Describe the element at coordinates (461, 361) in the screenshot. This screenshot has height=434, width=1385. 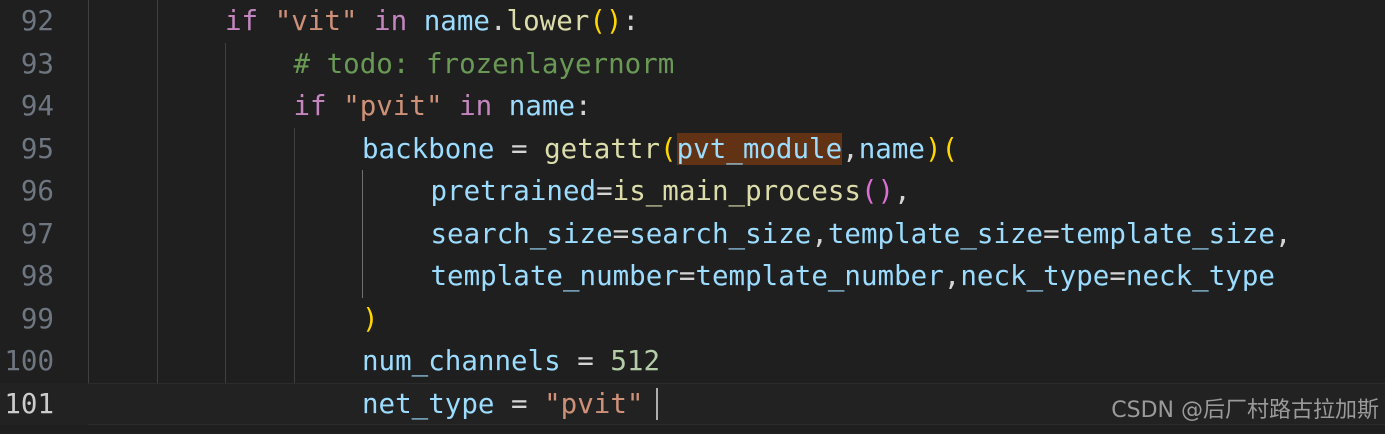
I see `code-token: num_channels` at that location.